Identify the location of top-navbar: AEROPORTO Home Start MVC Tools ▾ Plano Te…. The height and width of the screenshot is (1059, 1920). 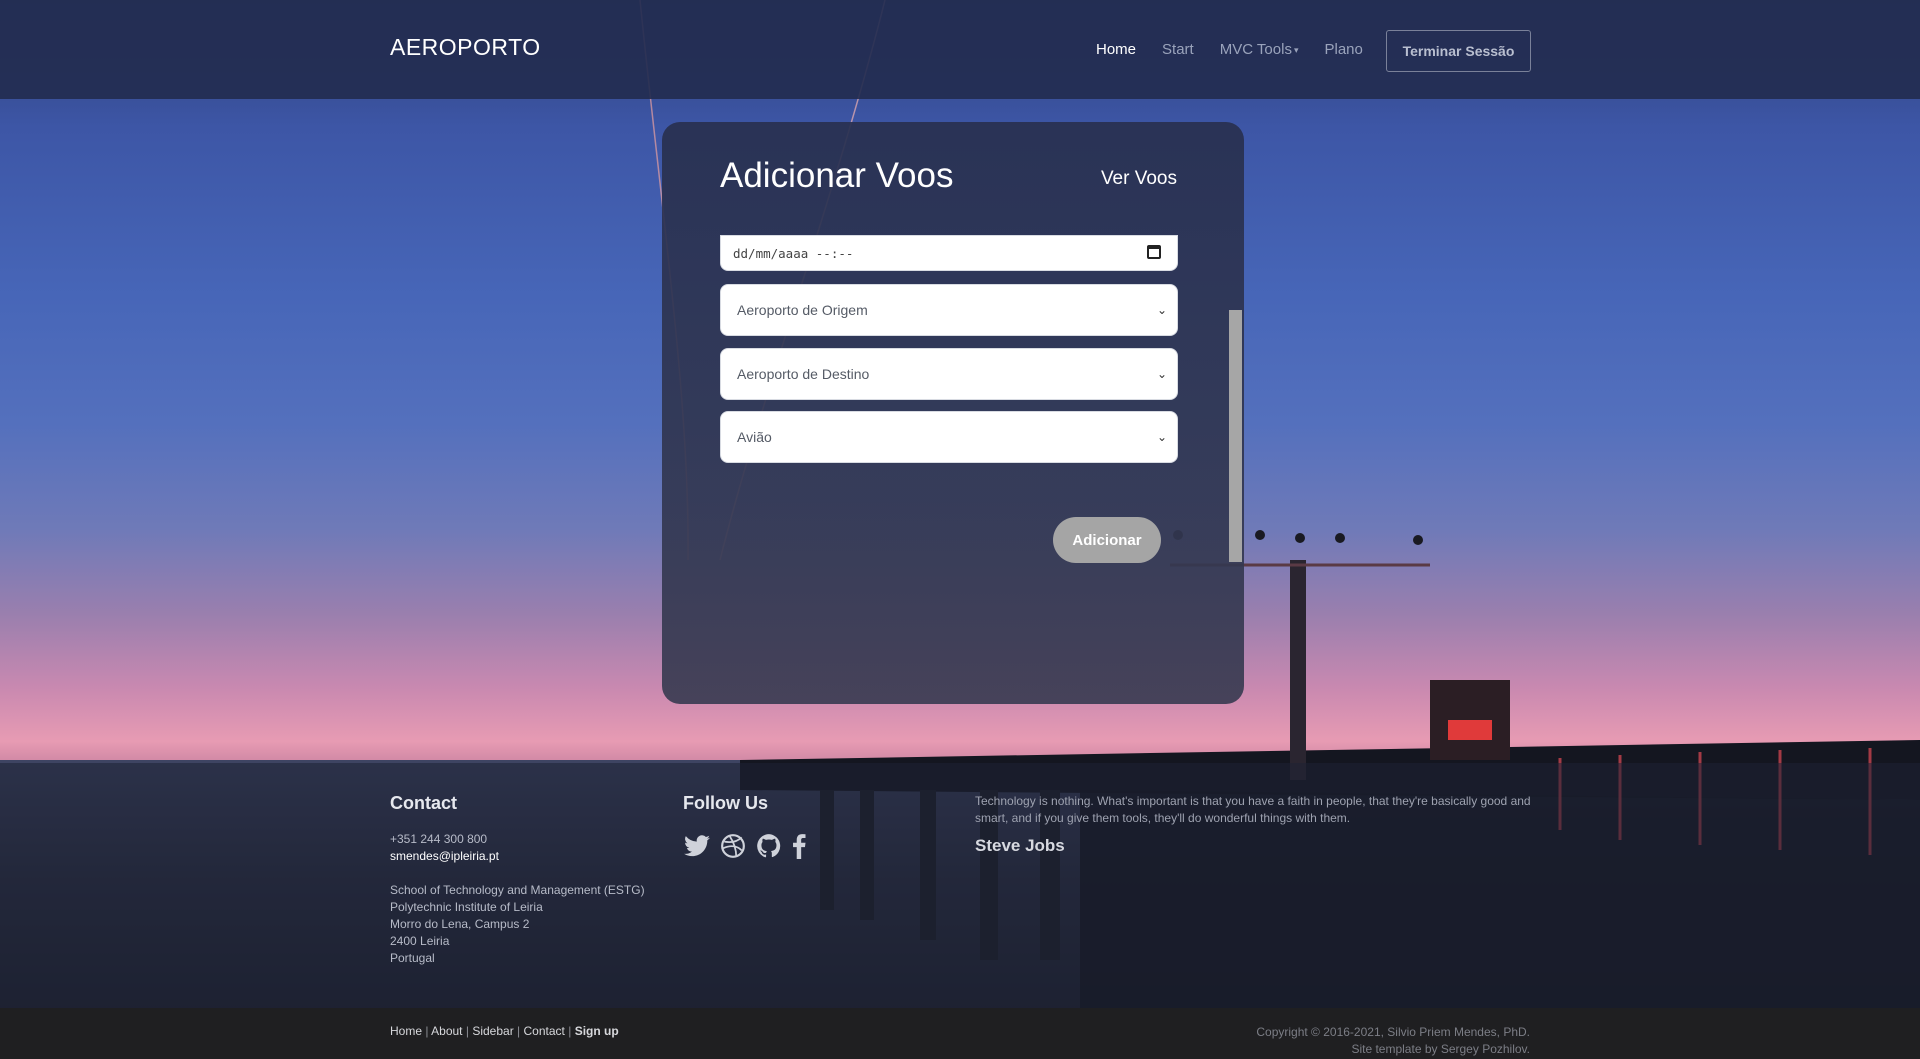
(960, 49).